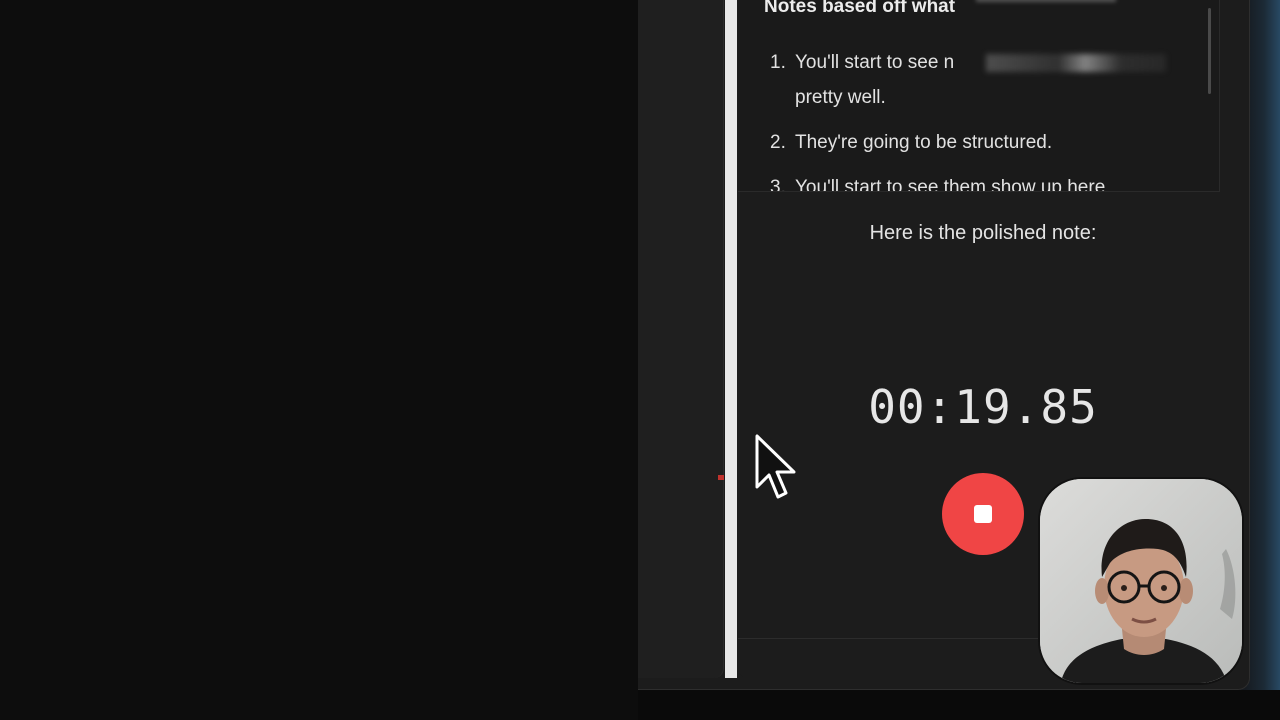 The image size is (1280, 720). I want to click on side-panel, so click(681, 339).